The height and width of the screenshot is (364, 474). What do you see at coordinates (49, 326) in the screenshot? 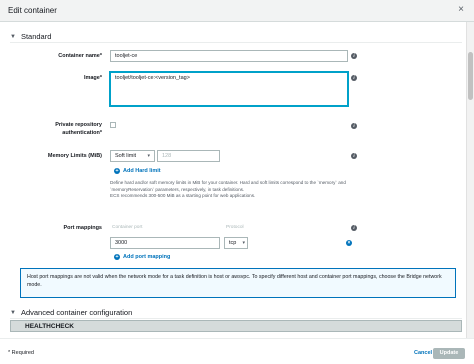
I see `healthcheck-title: HEALTHCHECK` at bounding box center [49, 326].